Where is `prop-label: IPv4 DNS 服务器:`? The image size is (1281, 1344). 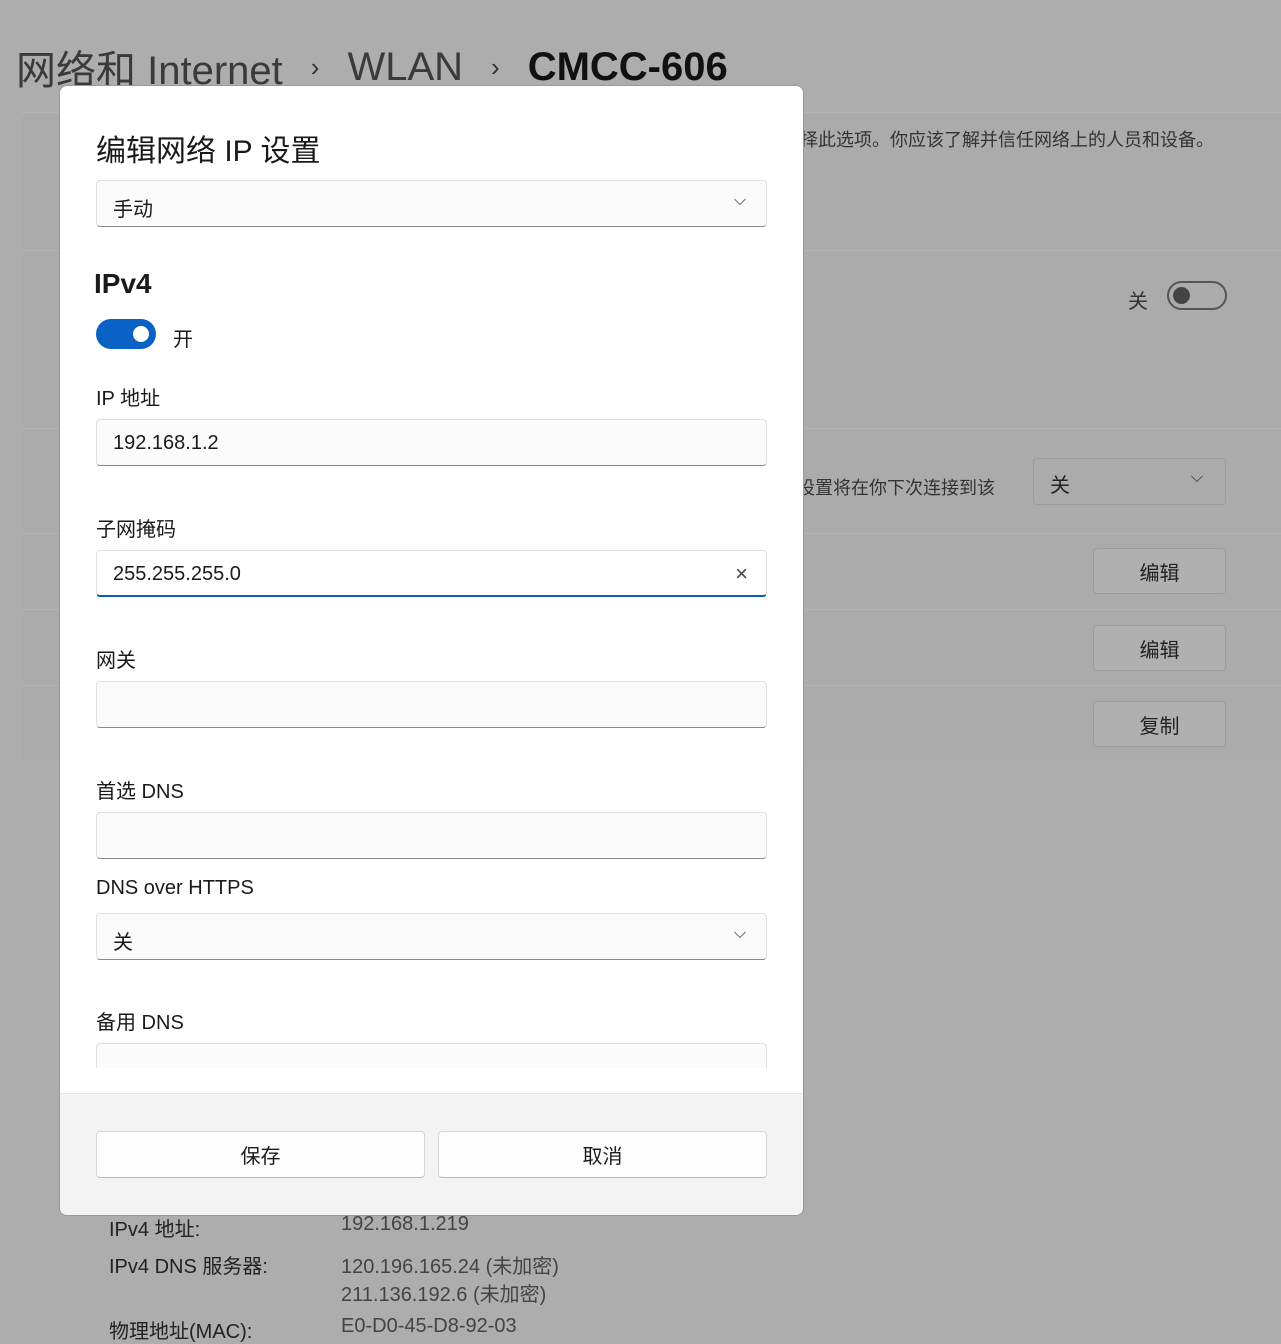
prop-label: IPv4 DNS 服务器: is located at coordinates (188, 1267).